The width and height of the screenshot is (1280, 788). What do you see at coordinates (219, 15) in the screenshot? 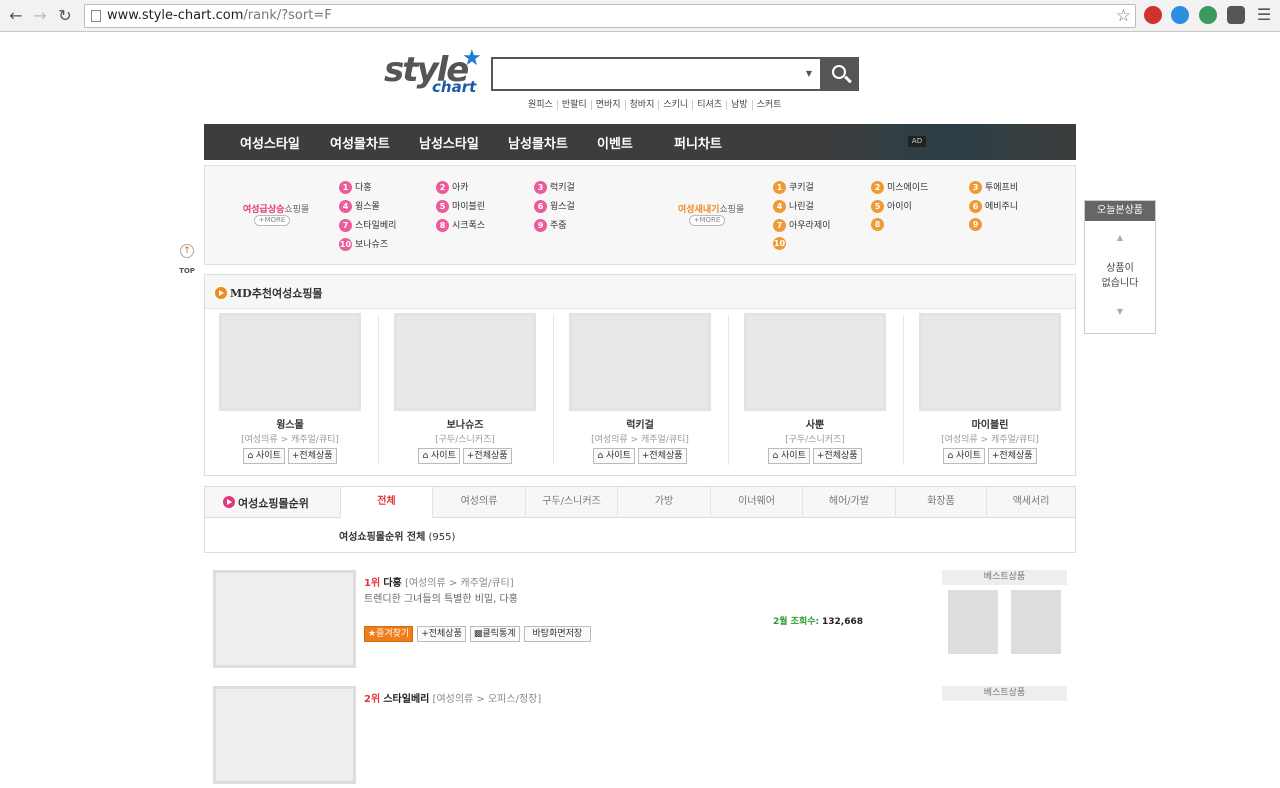
I see `url-text: www.style-chart.com/rank/?sort=F` at bounding box center [219, 15].